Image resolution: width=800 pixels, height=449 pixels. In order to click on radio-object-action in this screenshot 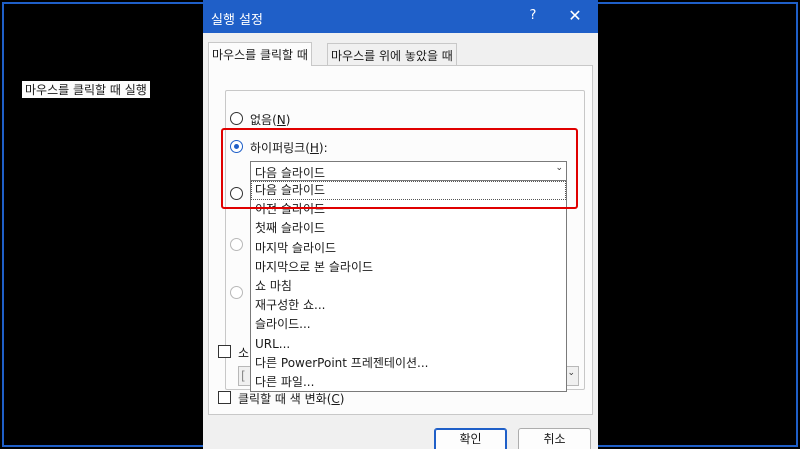, I will do `click(236, 292)`.